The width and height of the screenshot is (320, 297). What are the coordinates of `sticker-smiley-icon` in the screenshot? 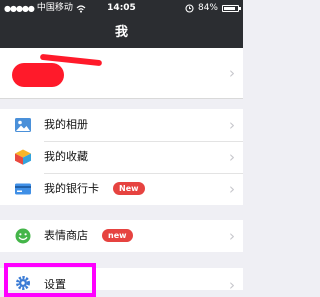 It's located at (23, 236).